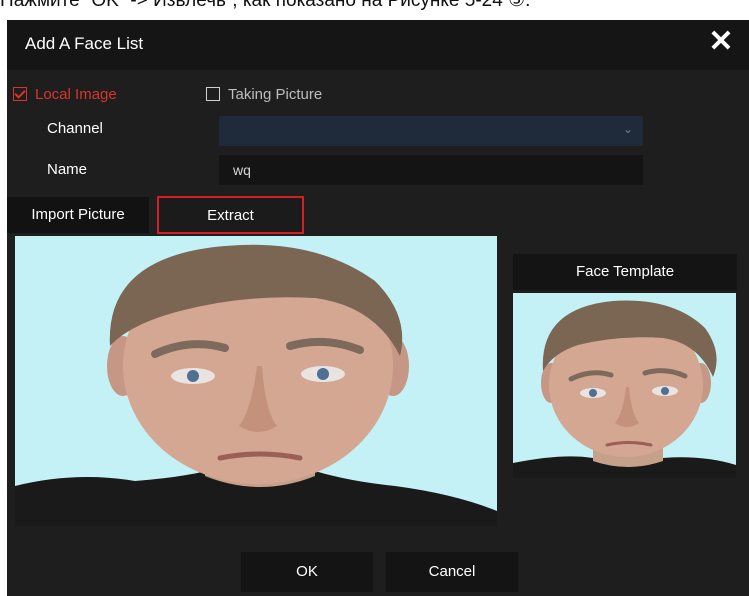 This screenshot has height=596, width=749. I want to click on face-template-thumbnail, so click(624, 385).